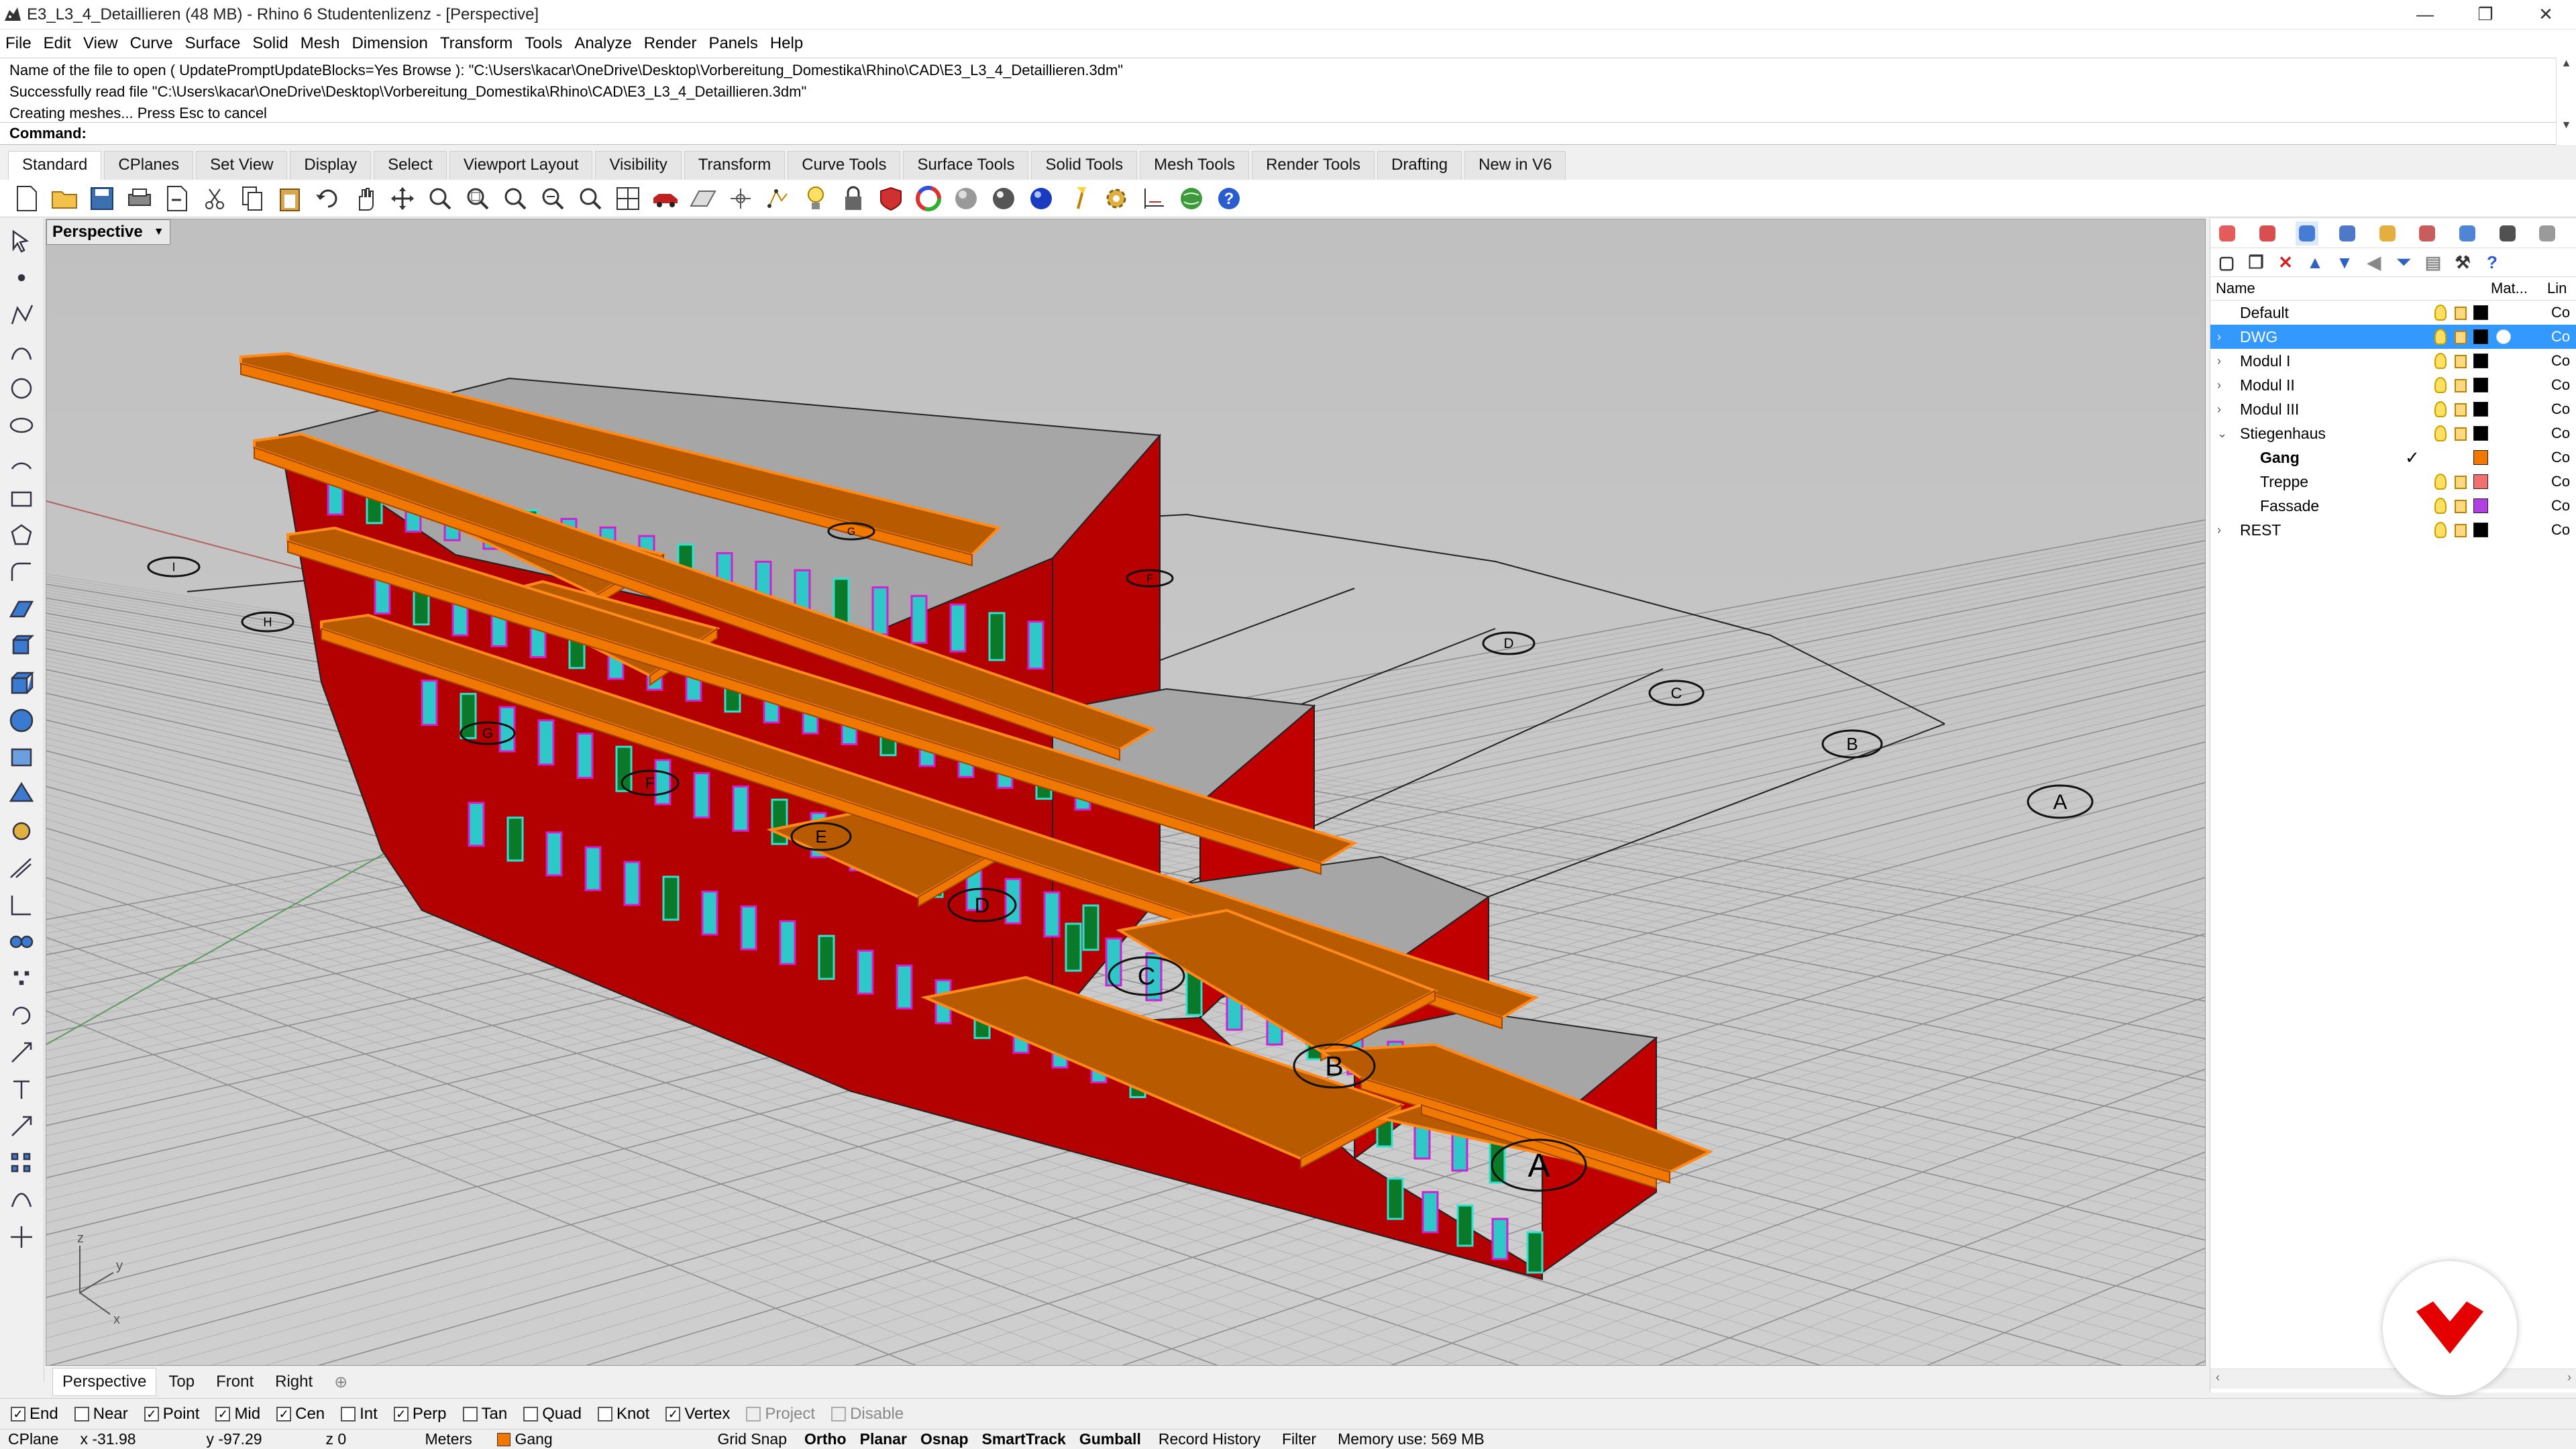  Describe the element at coordinates (2387, 233) in the screenshot. I see `libraries-icon` at that location.